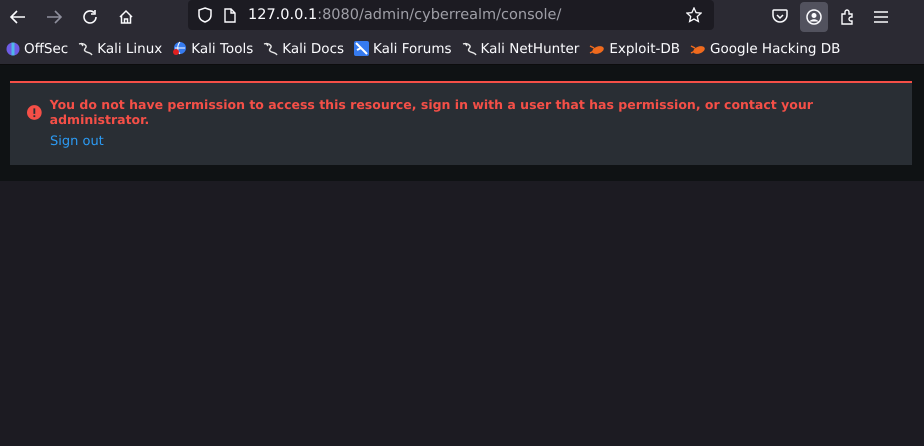 The image size is (924, 446). I want to click on url-path: :8080/admin/cyberrealm/console/, so click(439, 15).